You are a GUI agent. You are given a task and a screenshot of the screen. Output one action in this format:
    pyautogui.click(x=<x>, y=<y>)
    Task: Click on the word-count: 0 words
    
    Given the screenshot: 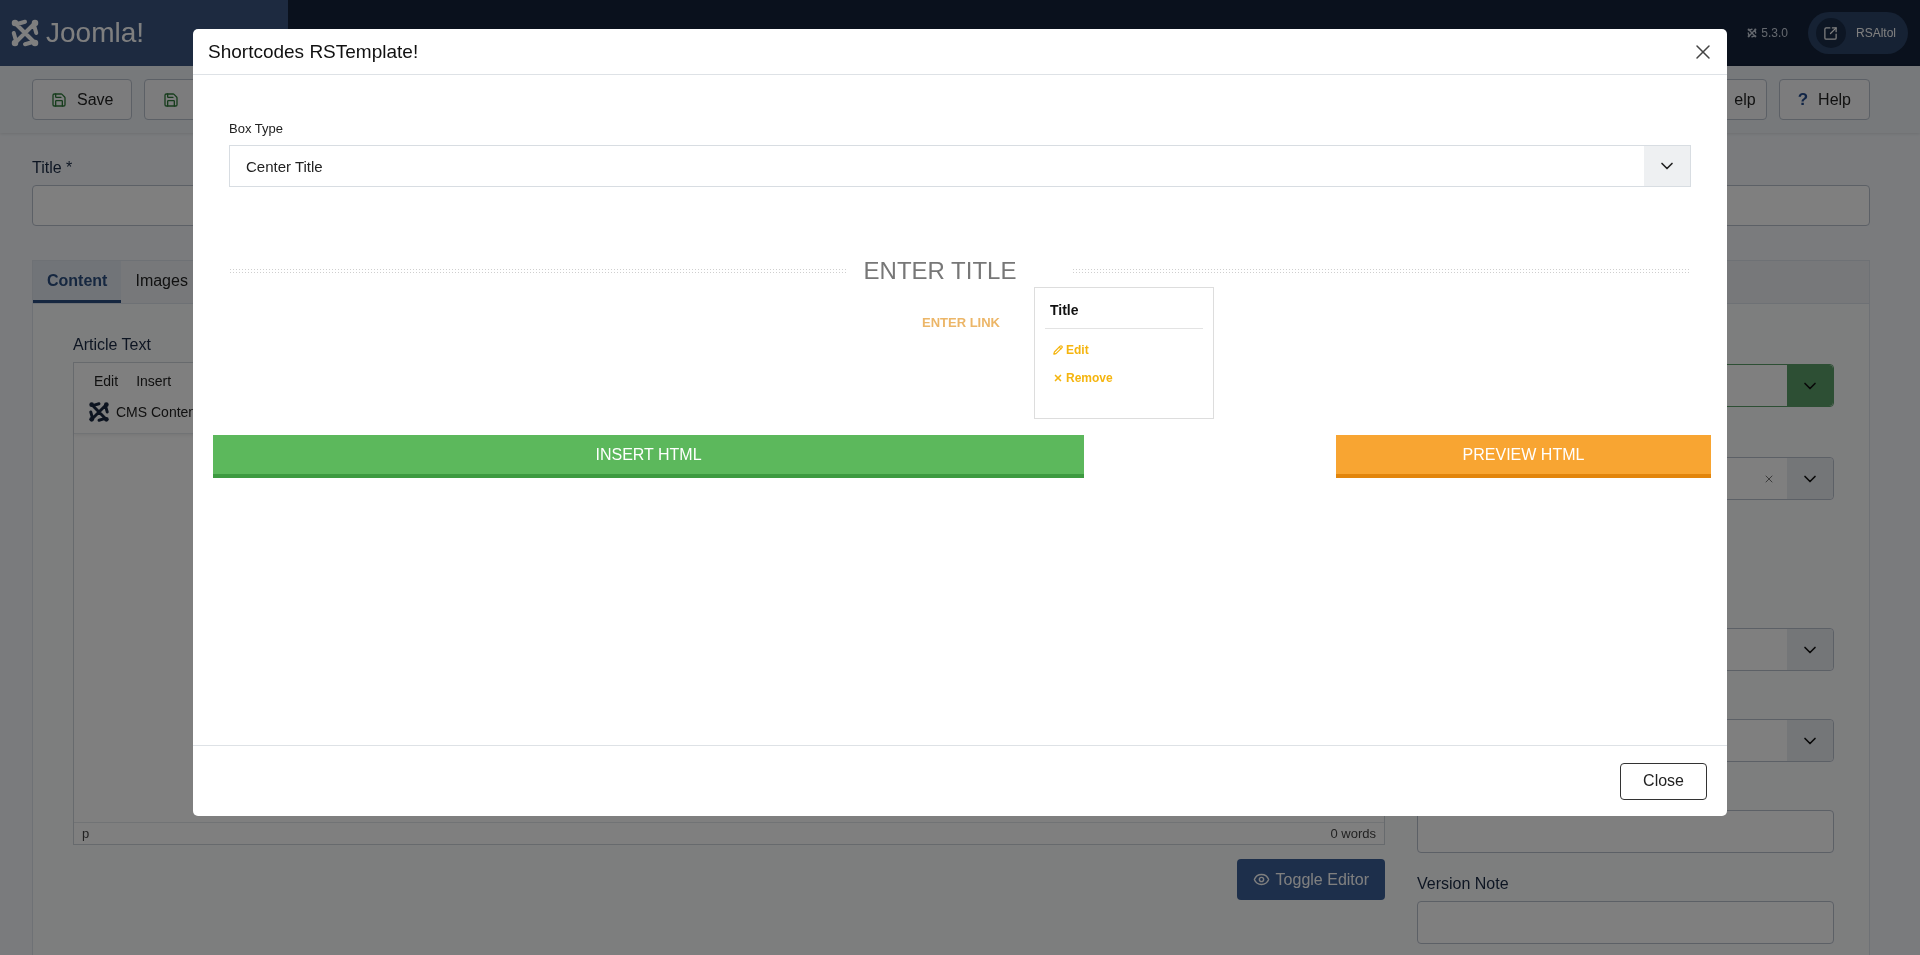 What is the action you would take?
    pyautogui.click(x=1353, y=833)
    